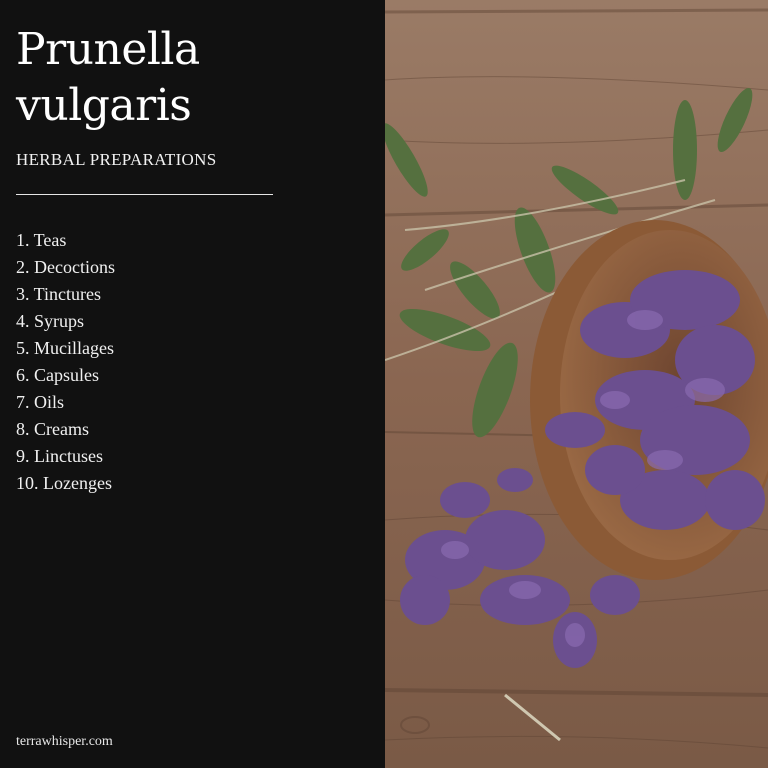 The height and width of the screenshot is (768, 768). What do you see at coordinates (65, 267) in the screenshot?
I see `list-item: 2. Decoctions` at bounding box center [65, 267].